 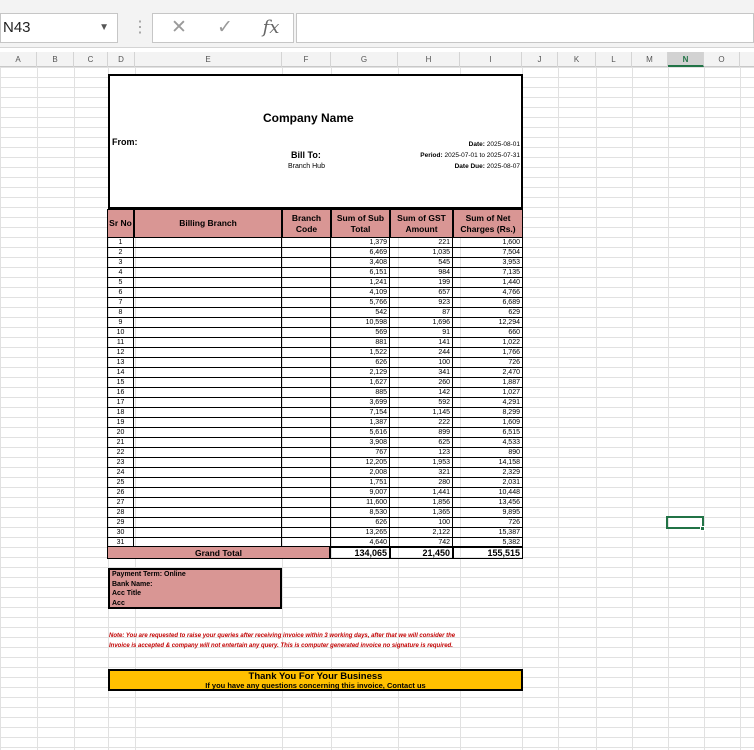 I want to click on table-cell: 1,241, so click(x=360, y=283).